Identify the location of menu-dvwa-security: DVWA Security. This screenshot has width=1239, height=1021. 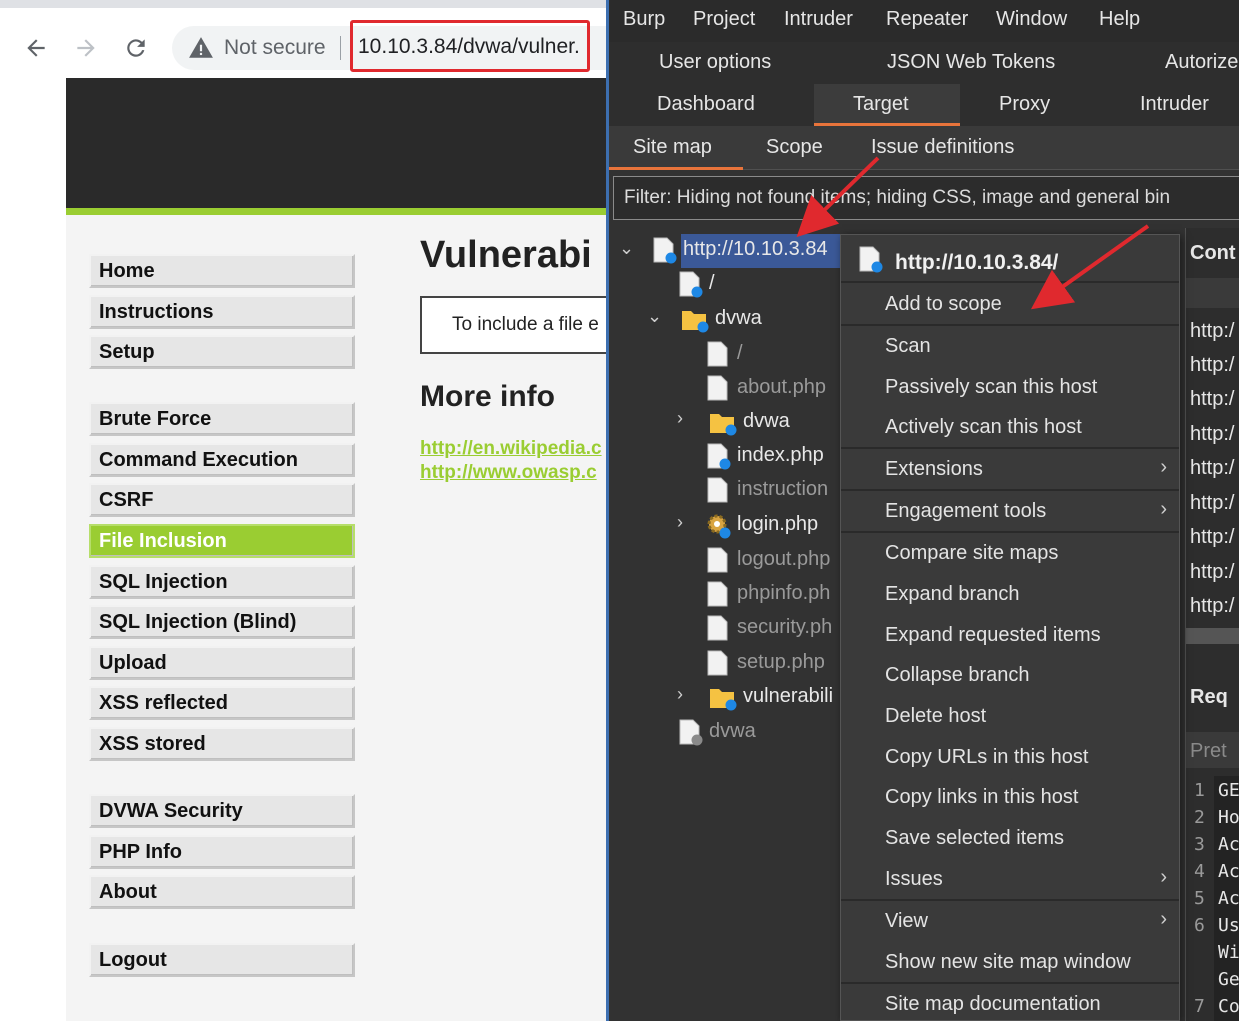
(222, 811).